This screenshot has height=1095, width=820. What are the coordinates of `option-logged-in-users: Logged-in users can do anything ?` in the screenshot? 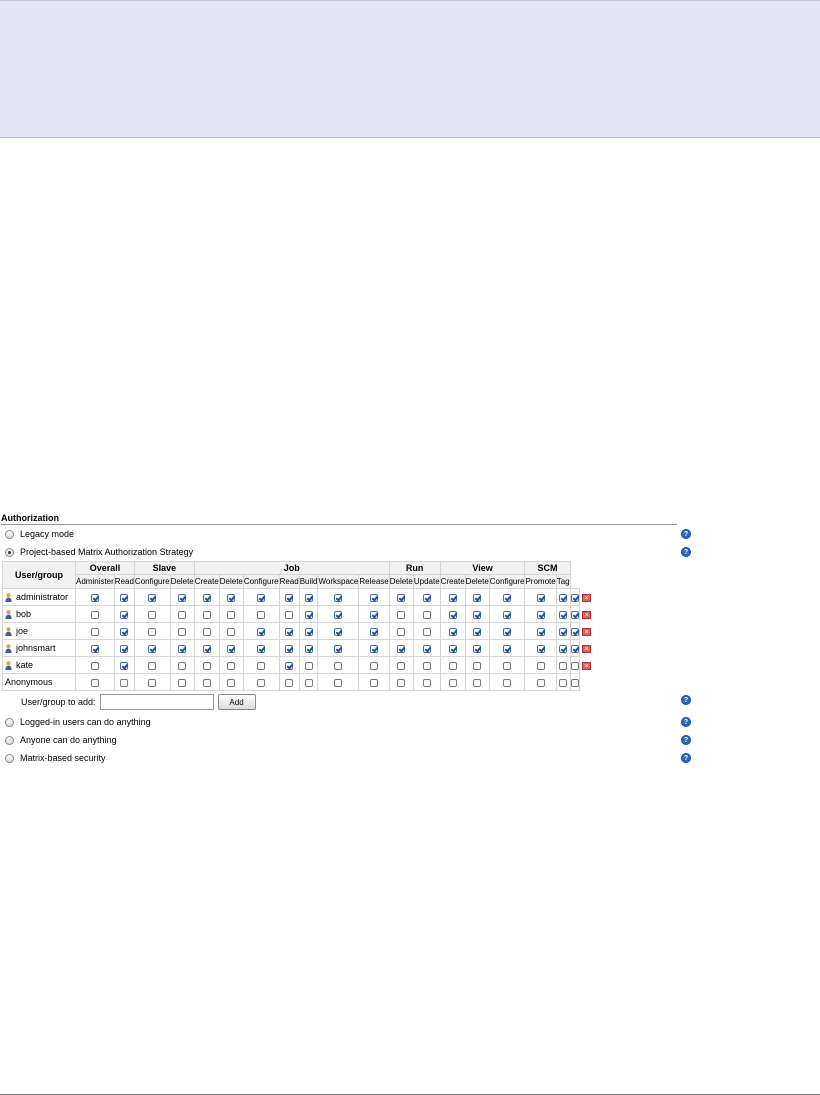 It's located at (346, 722).